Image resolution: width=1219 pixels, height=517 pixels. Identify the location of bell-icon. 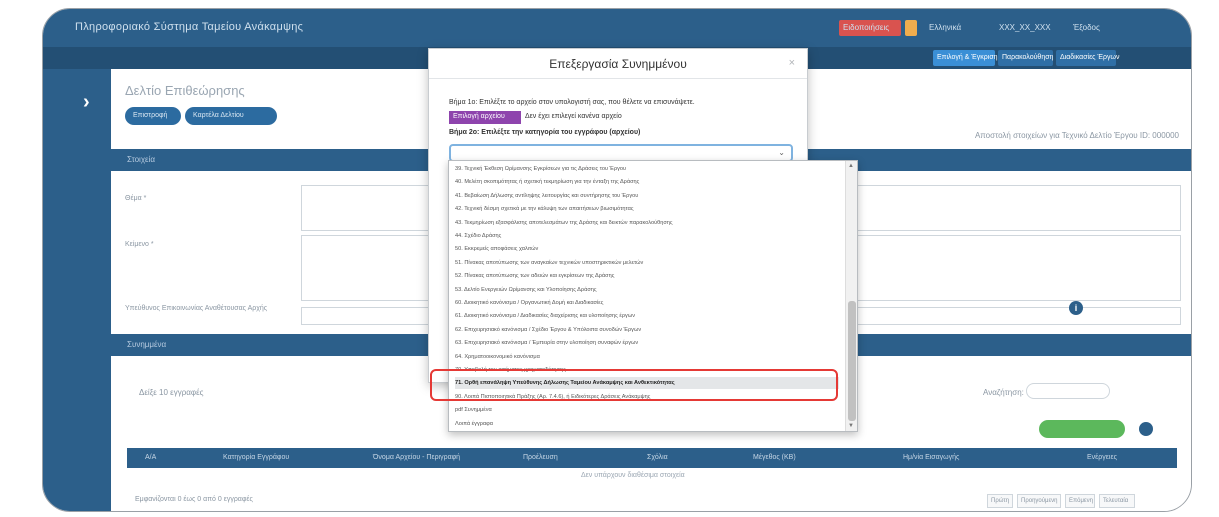
(911, 28).